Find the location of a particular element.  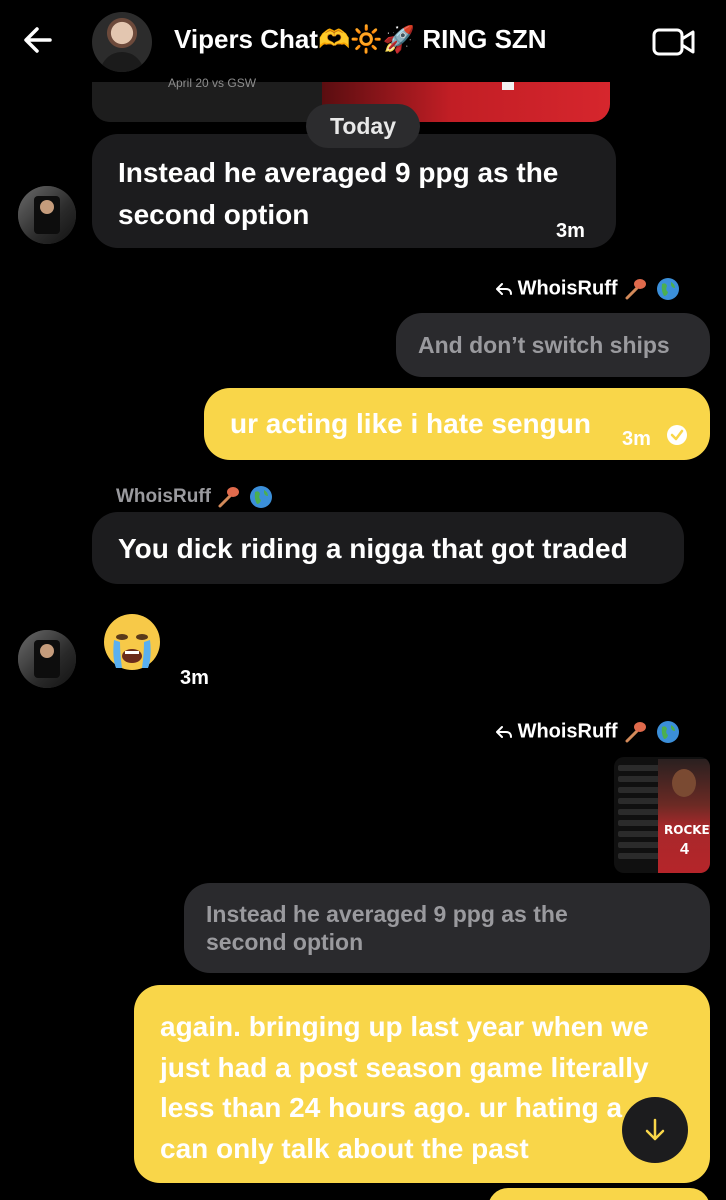

message-bubble-outgoing: ur acting like i hate sengun 3m is located at coordinates (457, 424).